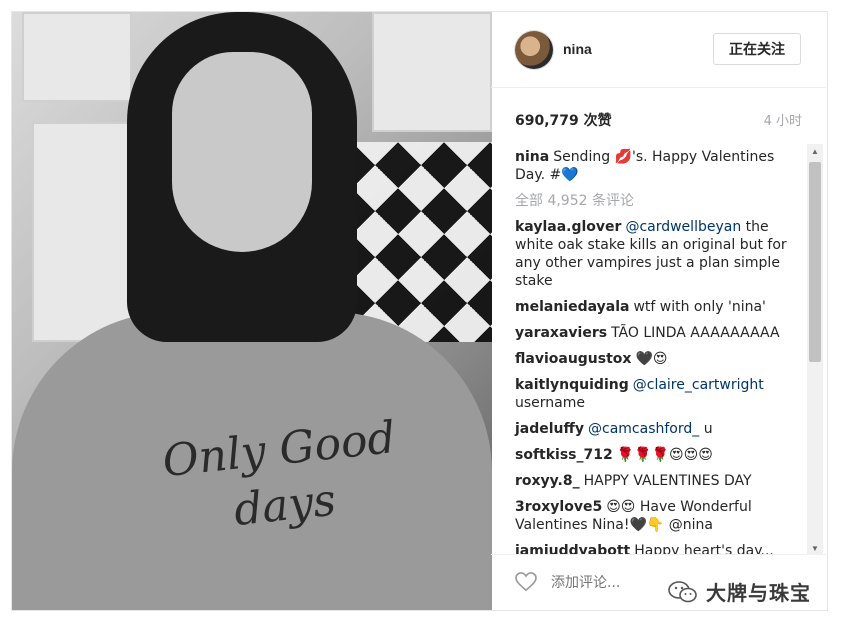 This screenshot has height=628, width=843. What do you see at coordinates (658, 116) in the screenshot?
I see `post-stats: 690,779 次赞 4 小时` at bounding box center [658, 116].